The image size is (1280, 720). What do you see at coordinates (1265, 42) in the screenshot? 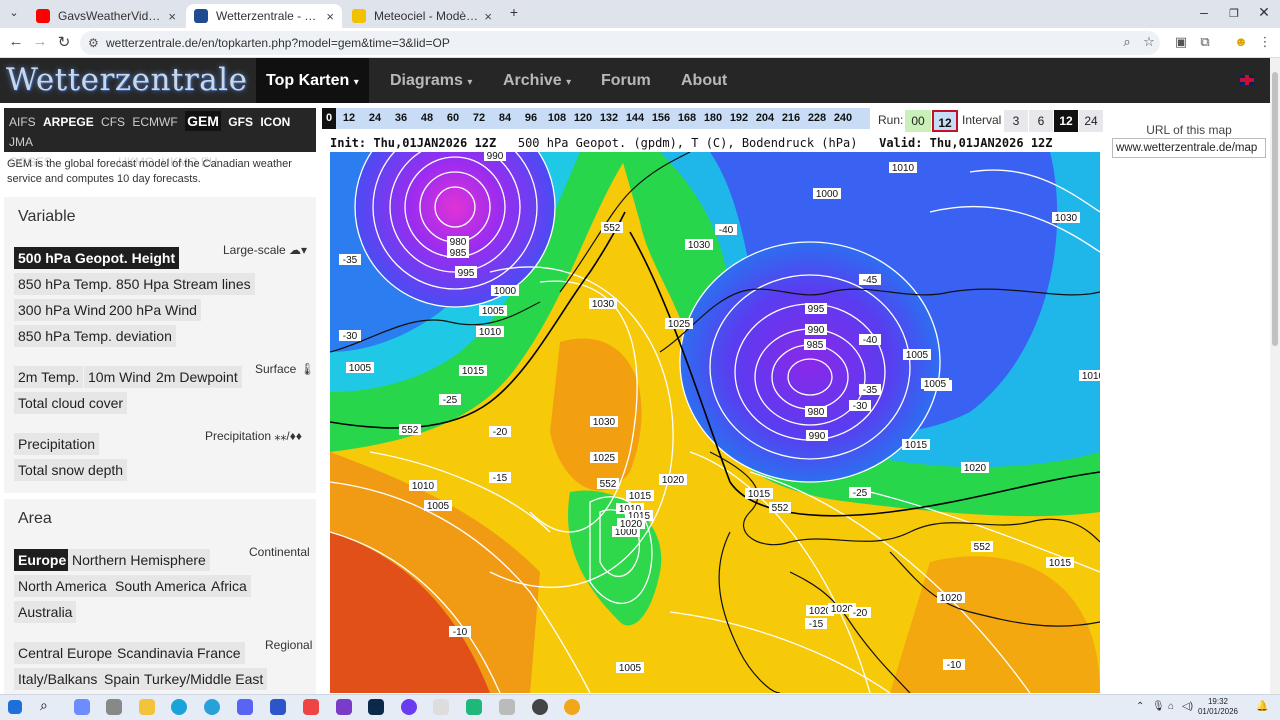
I see `menu-icon: ⋮` at bounding box center [1265, 42].